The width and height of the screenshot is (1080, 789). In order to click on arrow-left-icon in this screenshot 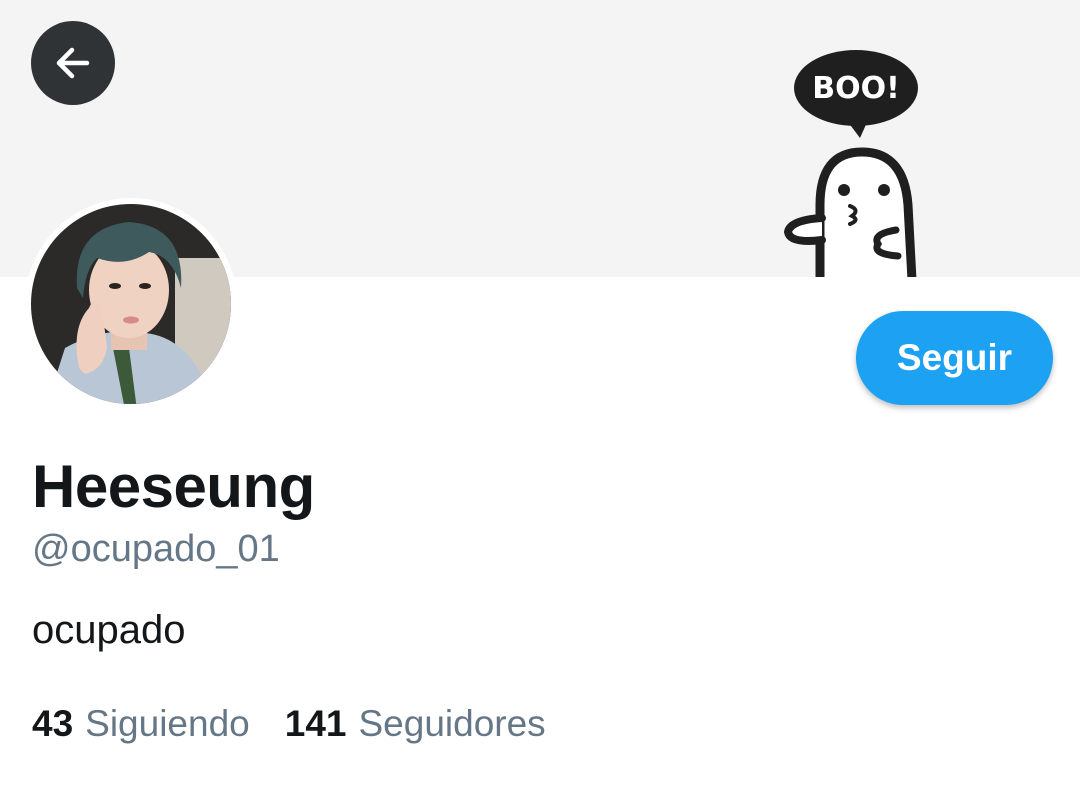, I will do `click(73, 63)`.